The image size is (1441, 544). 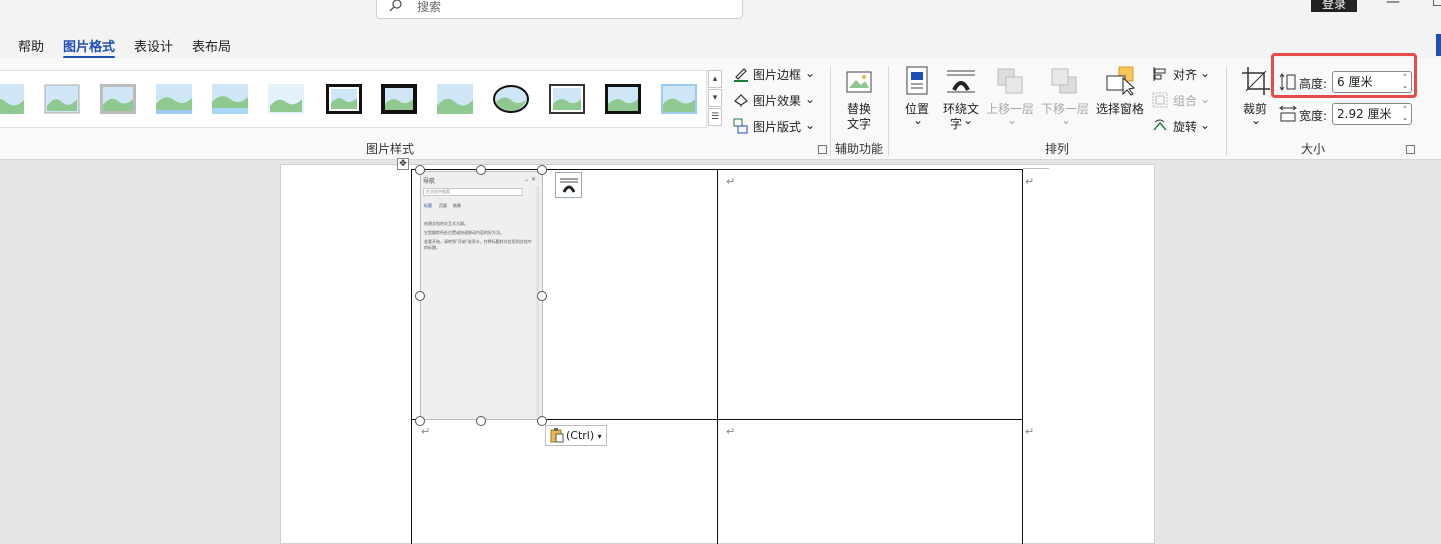 I want to click on send-backward-icon, so click(x=1064, y=81).